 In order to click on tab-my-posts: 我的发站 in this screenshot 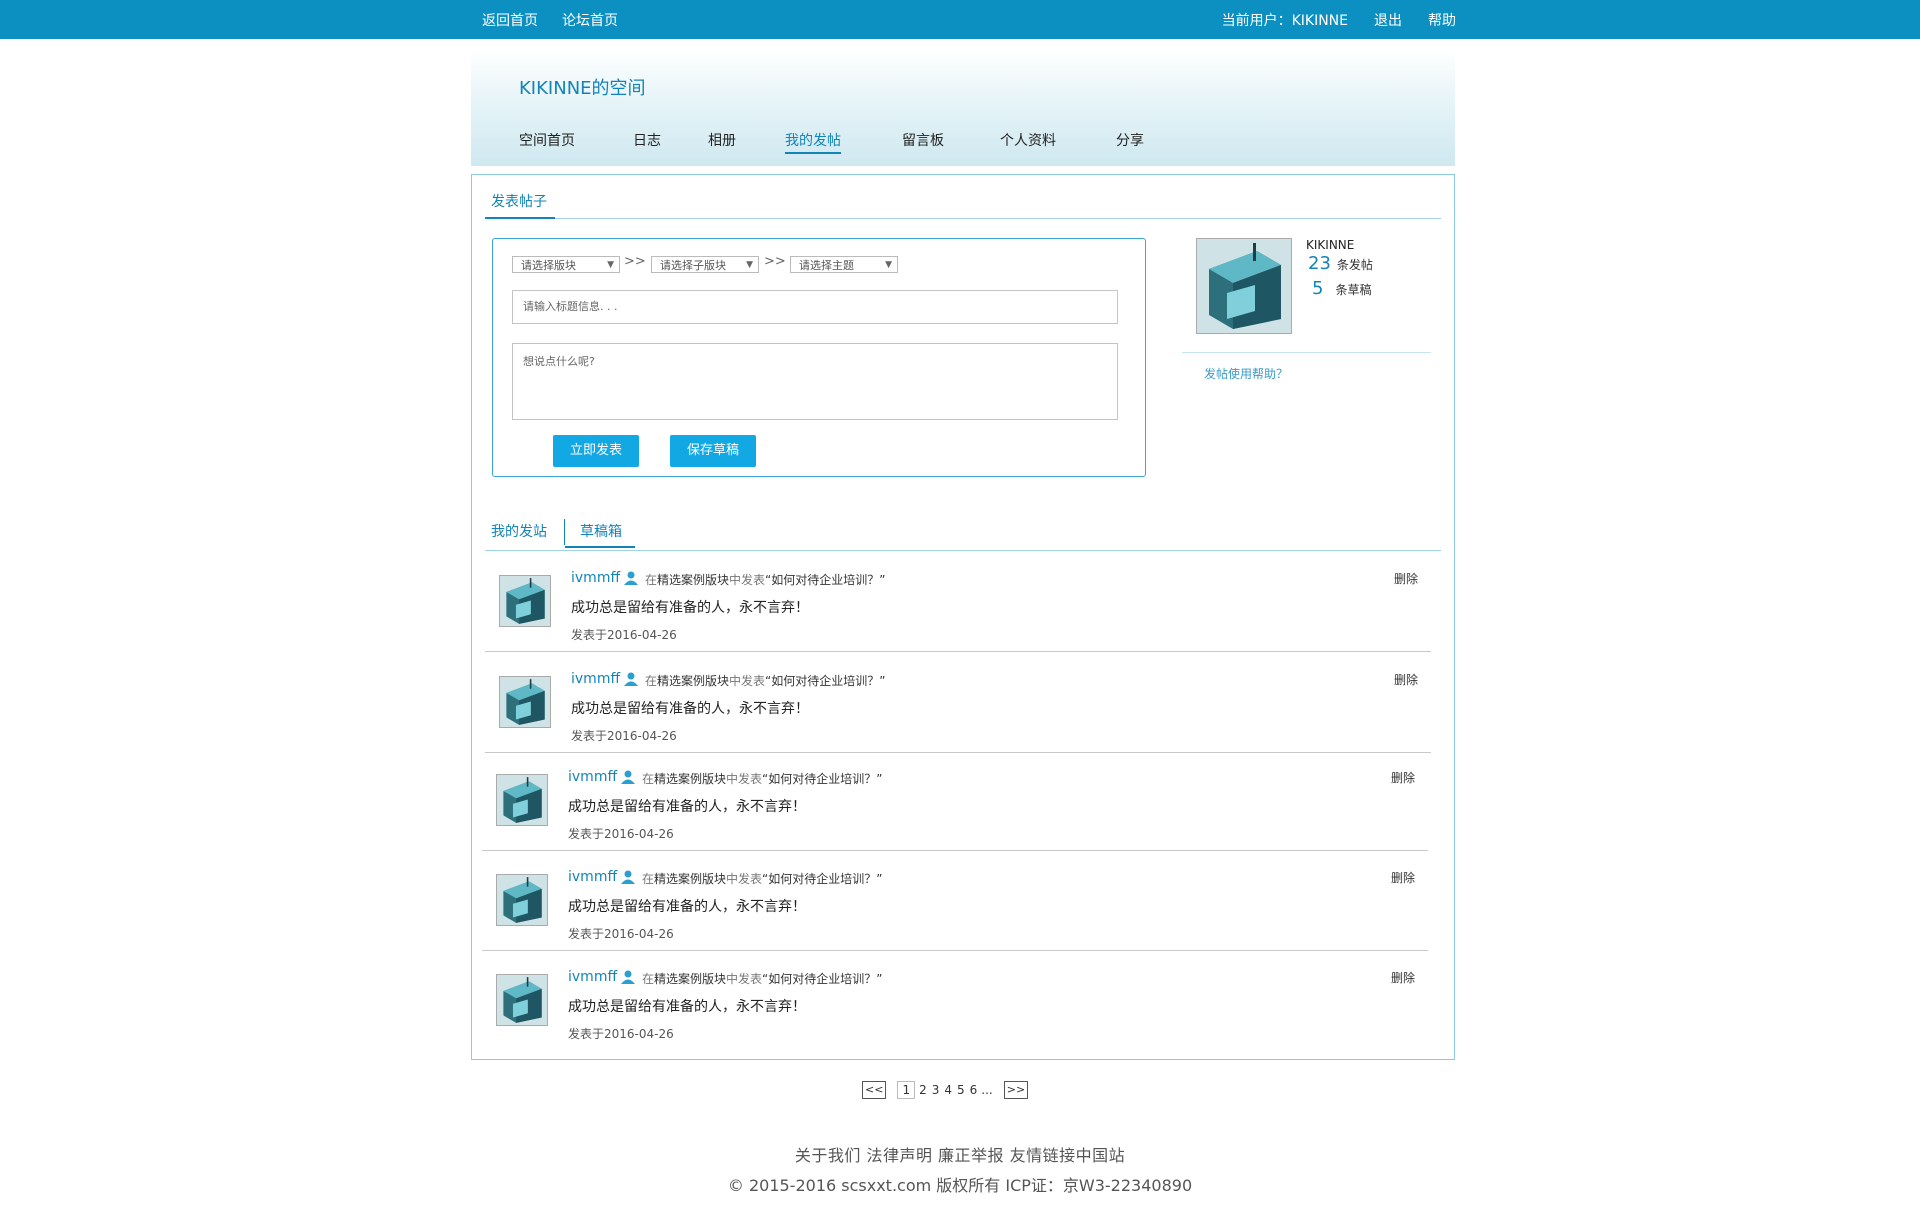, I will do `click(519, 531)`.